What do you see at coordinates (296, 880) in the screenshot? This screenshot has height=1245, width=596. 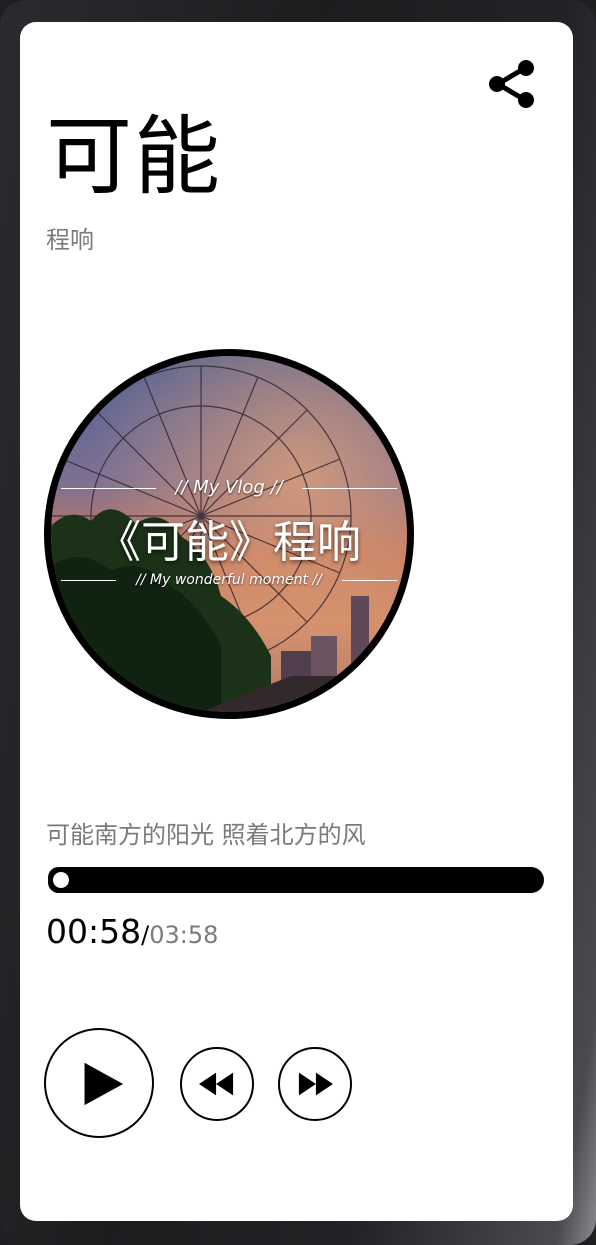 I see `progress-bar` at bounding box center [296, 880].